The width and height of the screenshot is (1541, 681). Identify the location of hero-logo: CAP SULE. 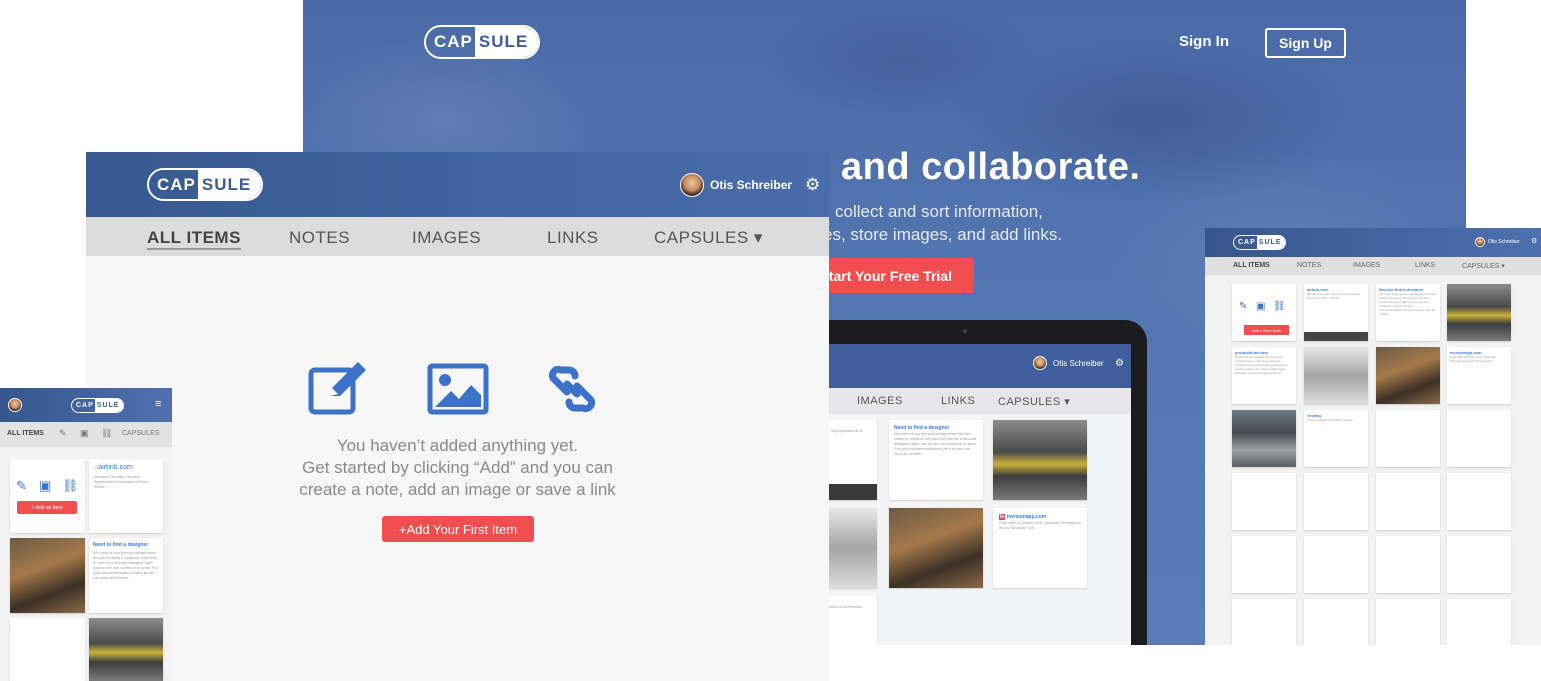
(482, 42).